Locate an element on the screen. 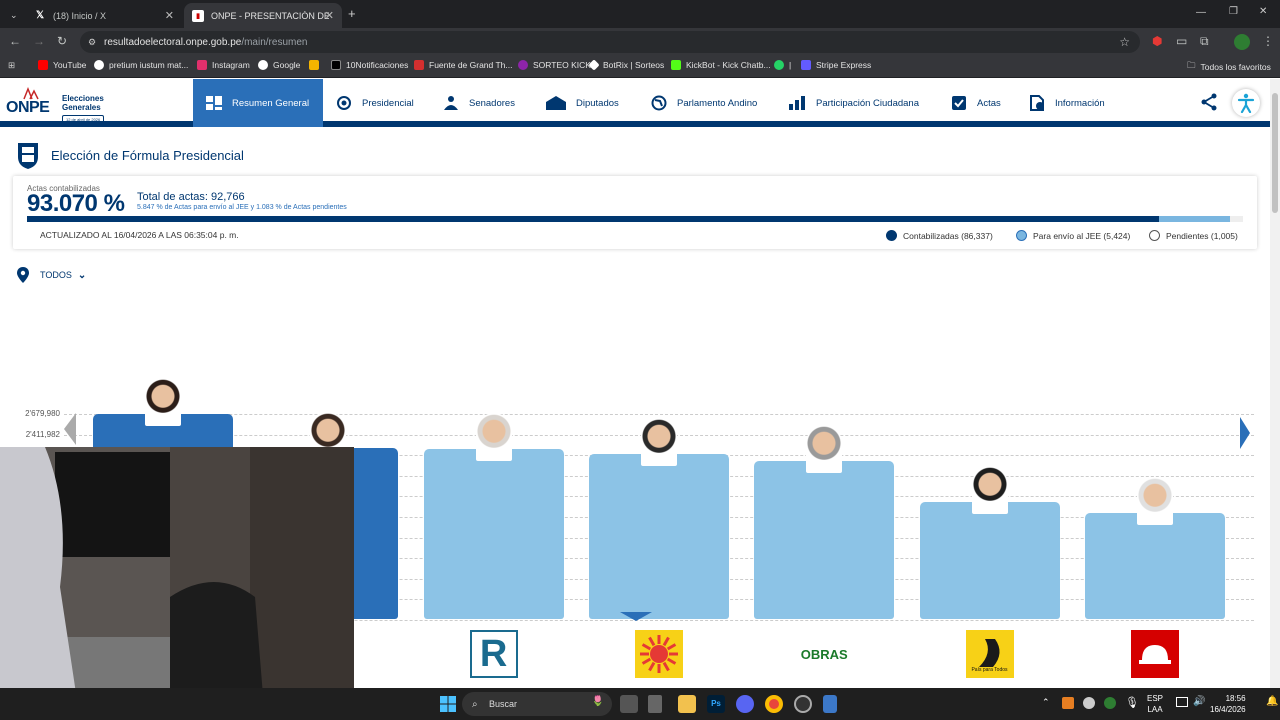 The image size is (1280, 720). speaker-icon: 🔊 is located at coordinates (1199, 701).